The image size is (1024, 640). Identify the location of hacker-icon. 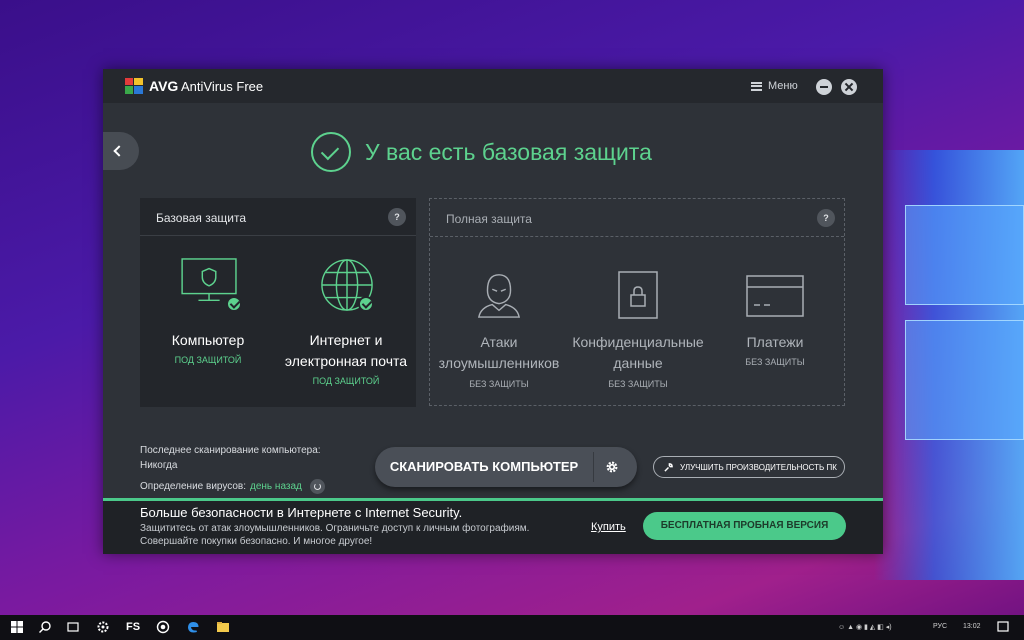
(499, 296).